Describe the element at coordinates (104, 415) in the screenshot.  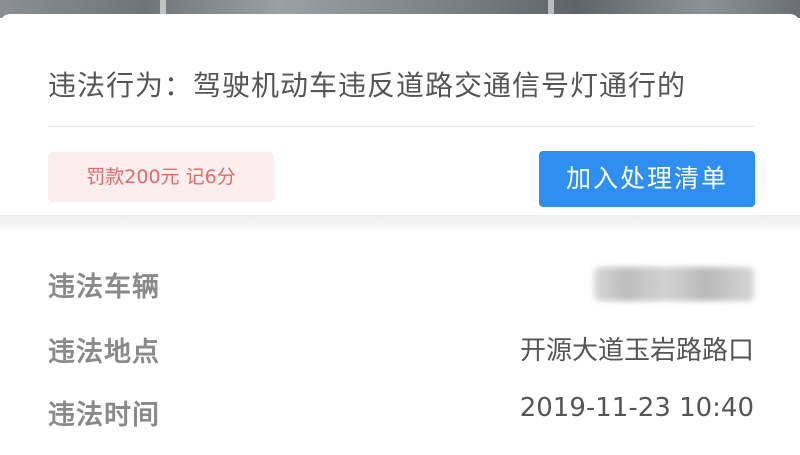
I see `detail-label: 违法时间` at that location.